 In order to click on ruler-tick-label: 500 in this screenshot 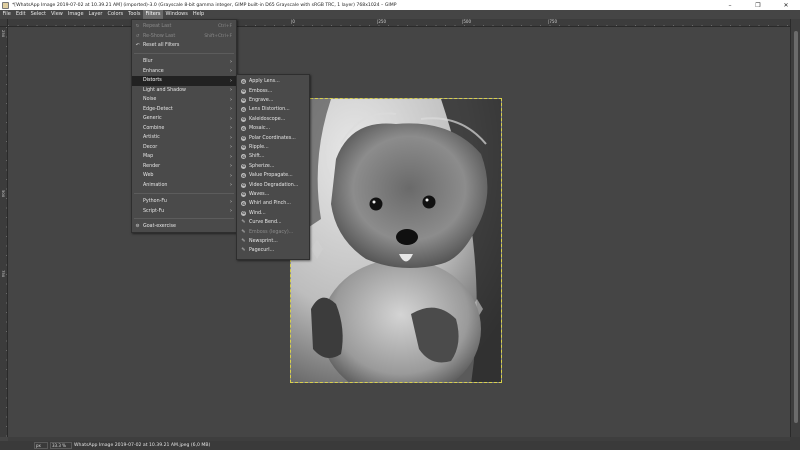, I will do `click(3, 194)`.